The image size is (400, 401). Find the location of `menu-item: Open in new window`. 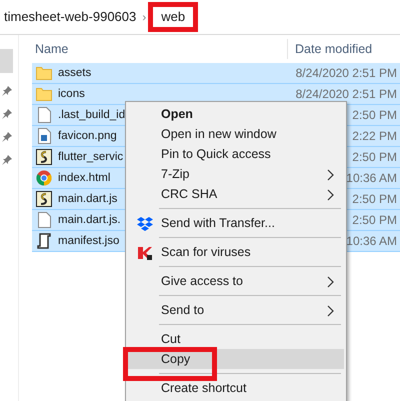

menu-item: Open in new window is located at coordinates (236, 134).